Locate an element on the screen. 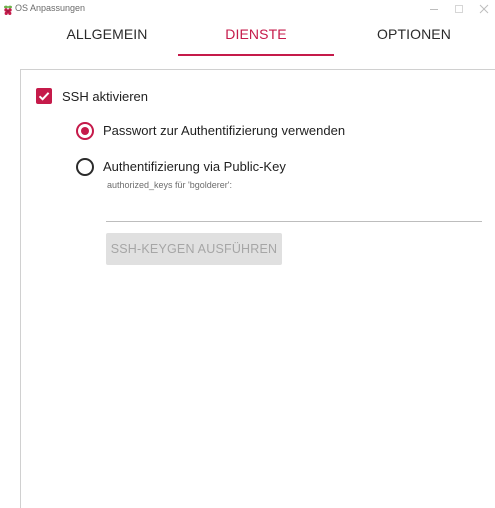 The width and height of the screenshot is (495, 508). active-tab-indicator is located at coordinates (256, 55).